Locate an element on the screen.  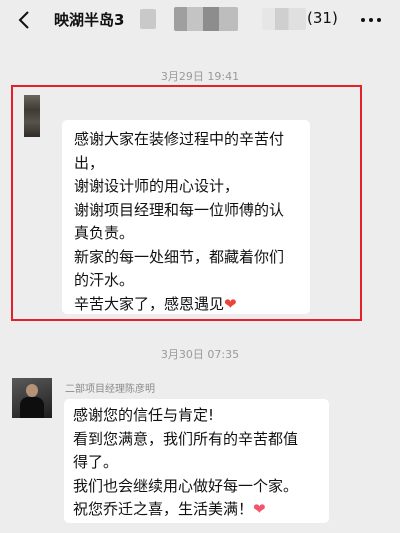
message-text: 辛苦大家了，感恩遇见 is located at coordinates (149, 303).